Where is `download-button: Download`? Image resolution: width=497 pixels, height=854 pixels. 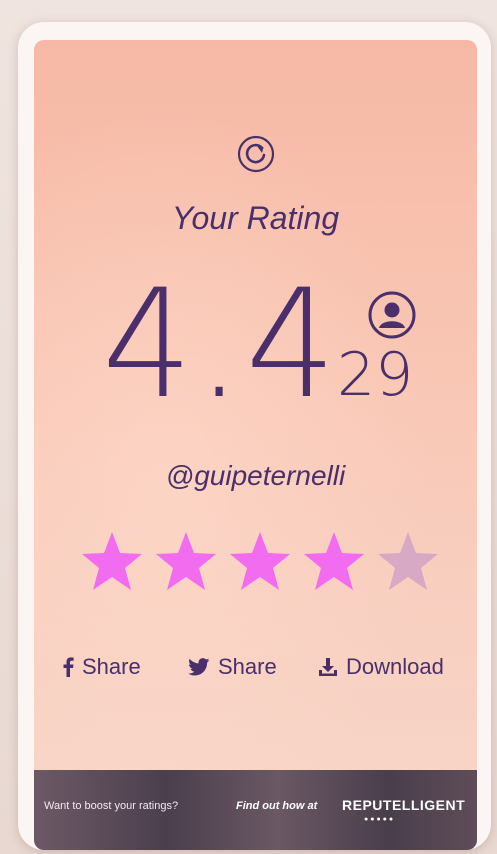 download-button: Download is located at coordinates (381, 667).